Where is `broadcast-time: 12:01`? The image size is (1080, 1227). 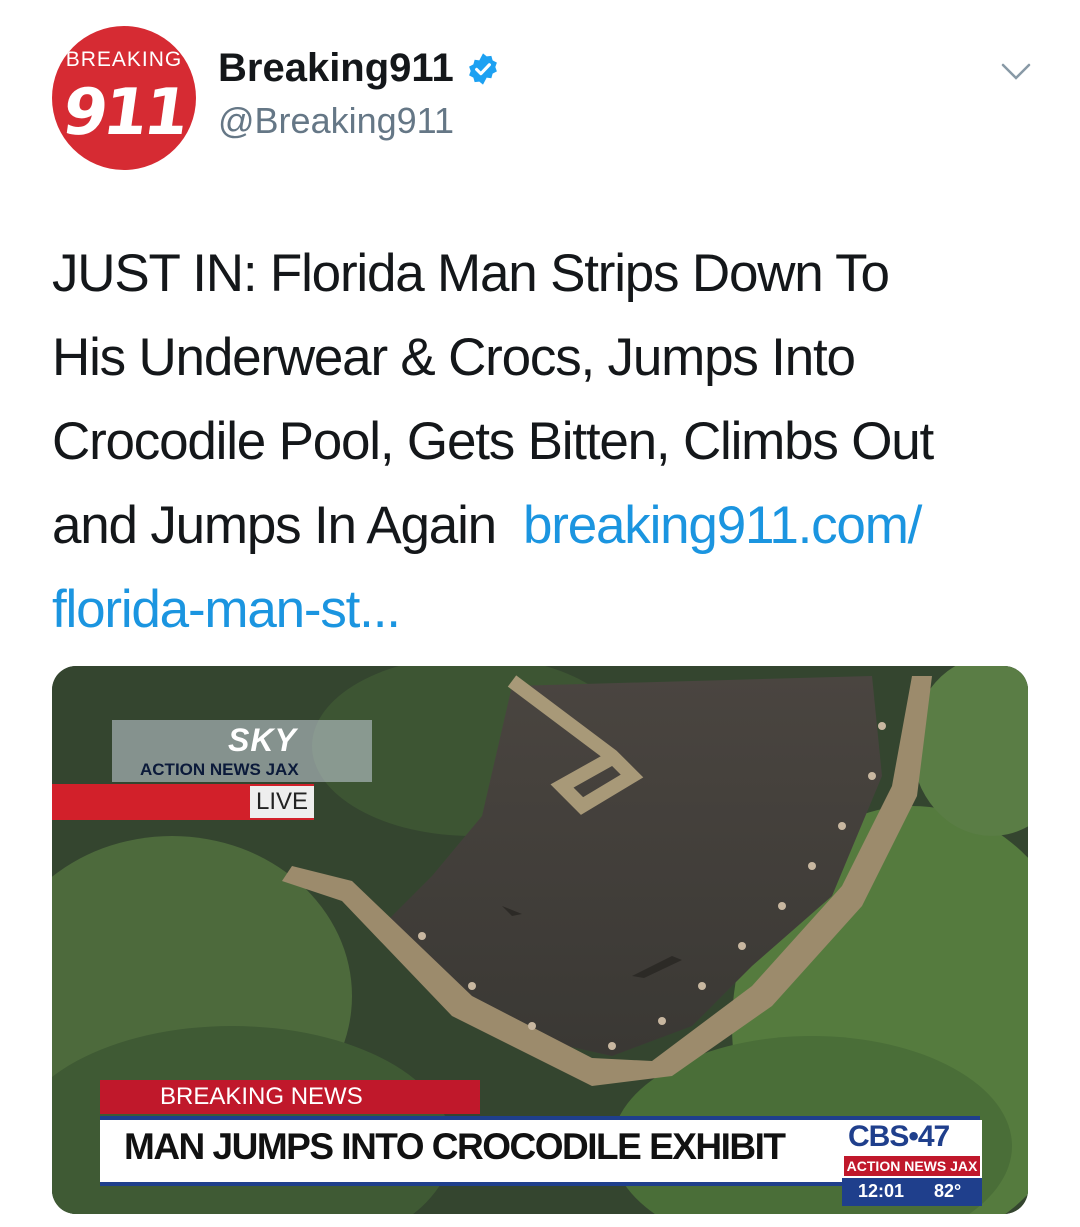
broadcast-time: 12:01 is located at coordinates (881, 1191).